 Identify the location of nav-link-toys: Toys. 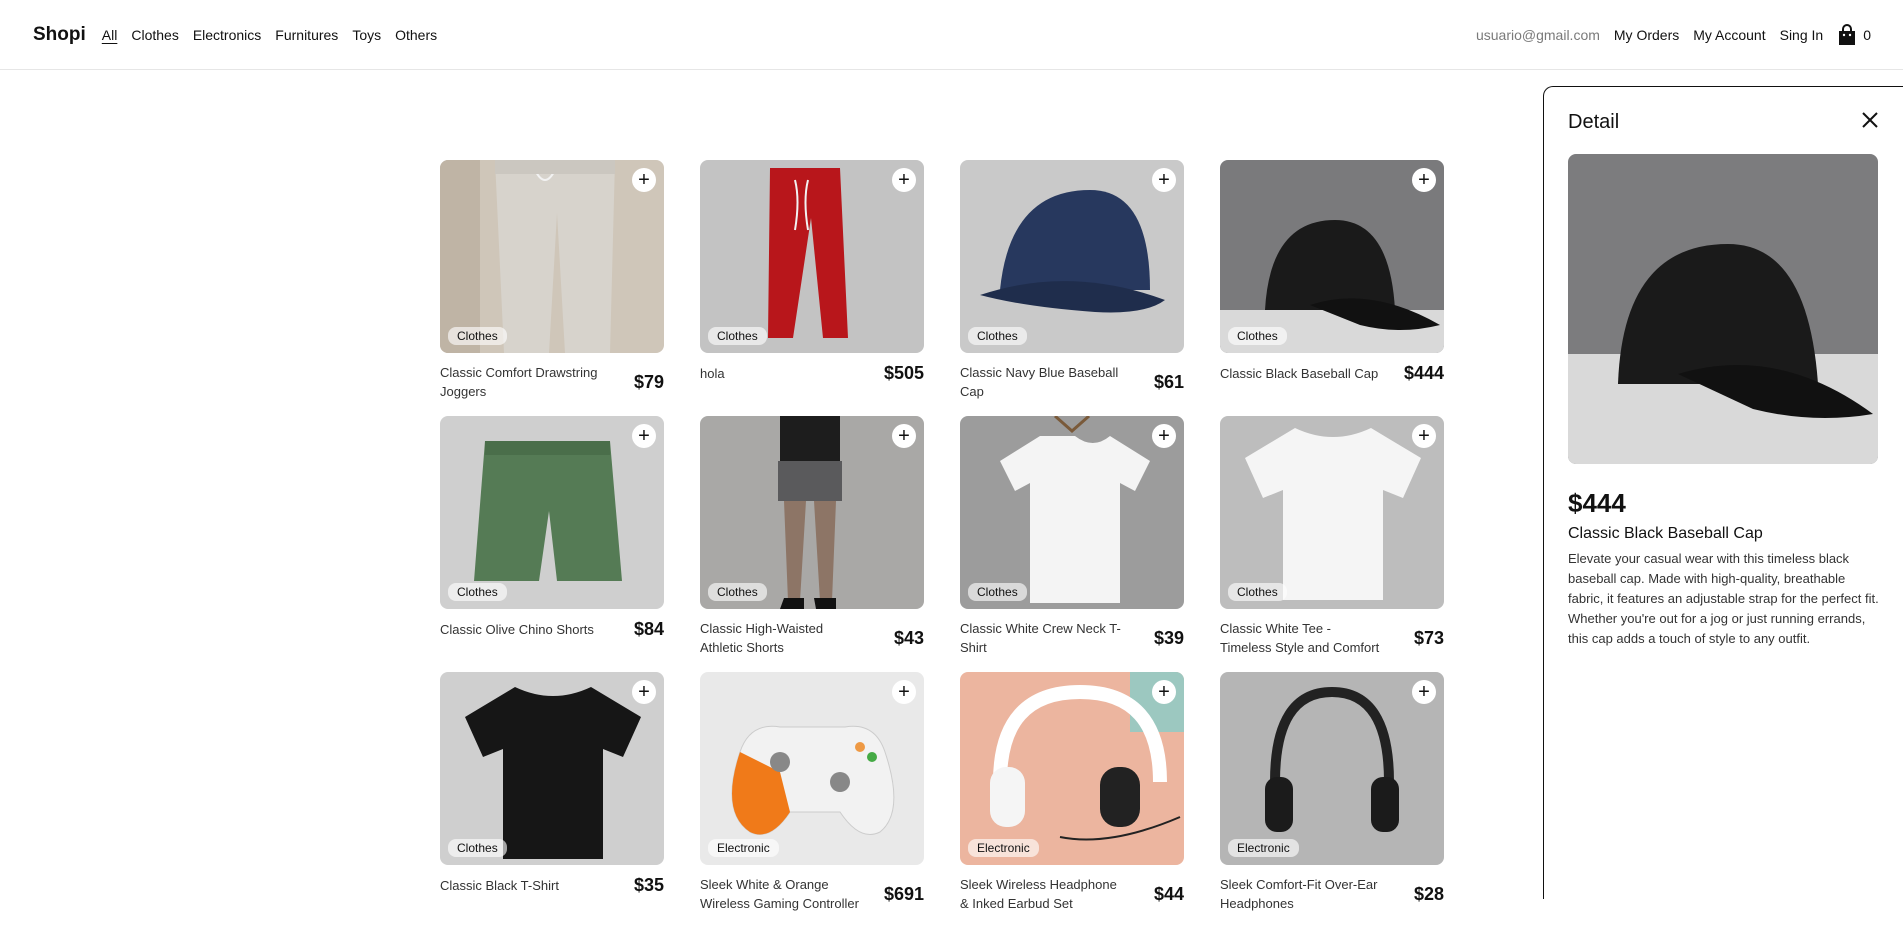
(366, 35).